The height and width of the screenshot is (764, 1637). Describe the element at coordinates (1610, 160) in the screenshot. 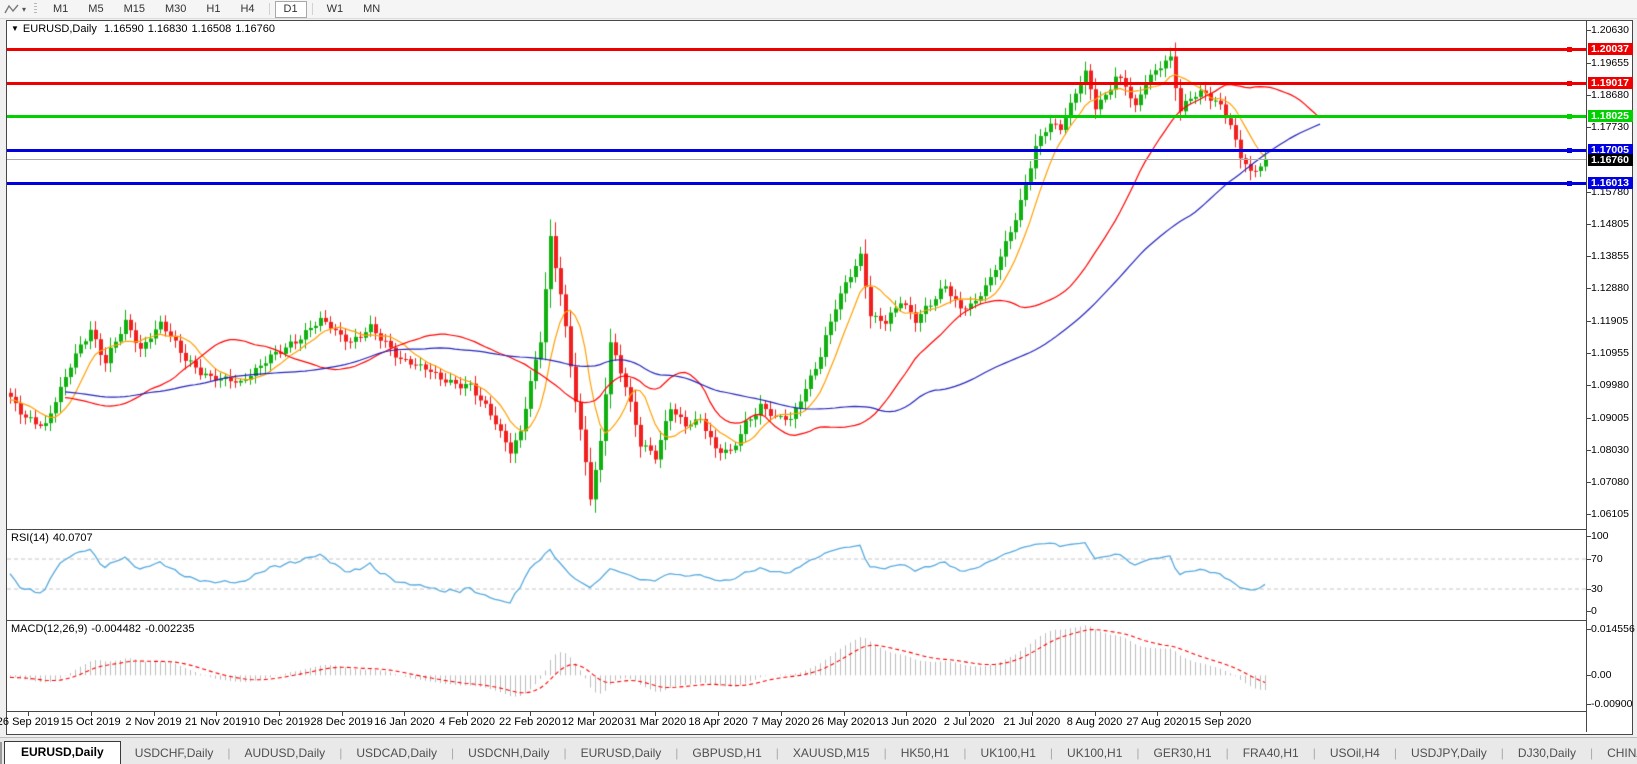

I see `current-price-label: 1.16760` at that location.